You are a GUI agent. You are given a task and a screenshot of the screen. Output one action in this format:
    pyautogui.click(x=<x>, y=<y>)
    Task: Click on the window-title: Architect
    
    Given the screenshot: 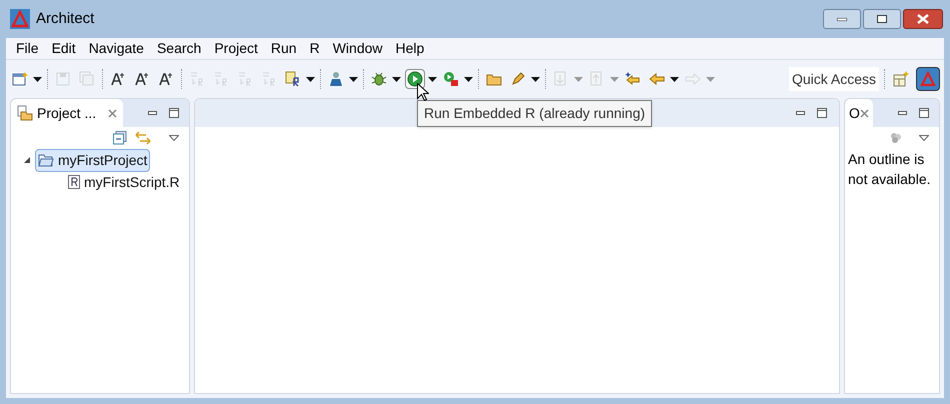 What is the action you would take?
    pyautogui.click(x=65, y=18)
    